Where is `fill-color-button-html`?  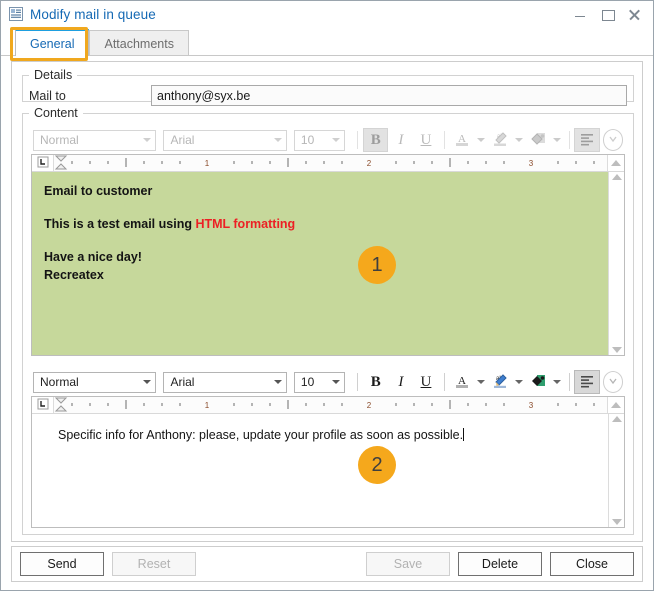 fill-color-button-html is located at coordinates (538, 140).